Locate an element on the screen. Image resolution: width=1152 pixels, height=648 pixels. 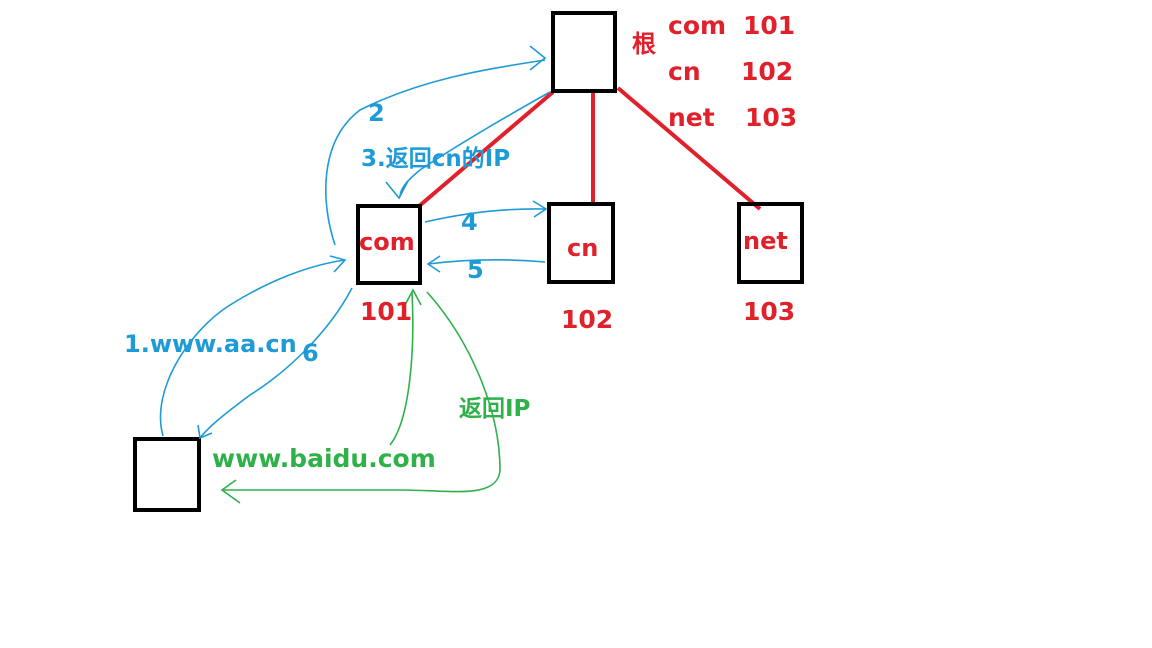
net-server-label: net is located at coordinates (765, 241).